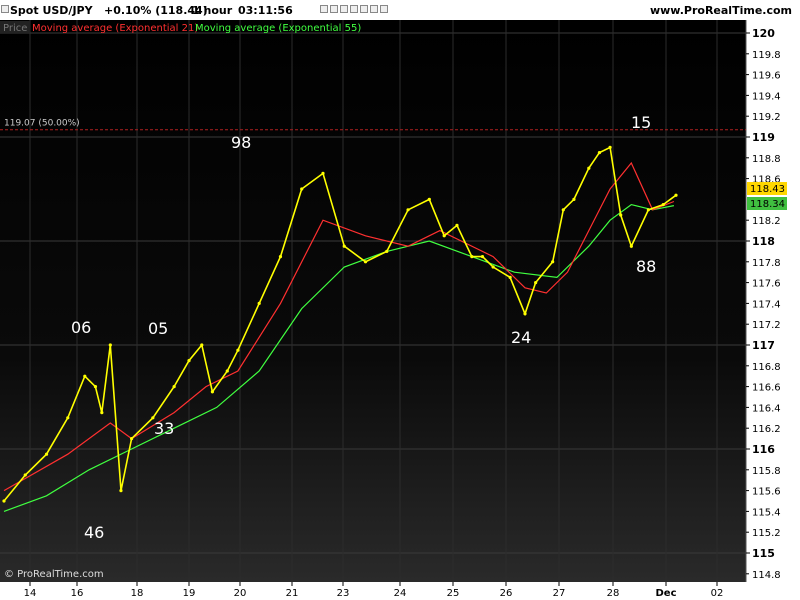 The height and width of the screenshot is (600, 800). What do you see at coordinates (164, 428) in the screenshot?
I see `annotation-33: 33` at bounding box center [164, 428].